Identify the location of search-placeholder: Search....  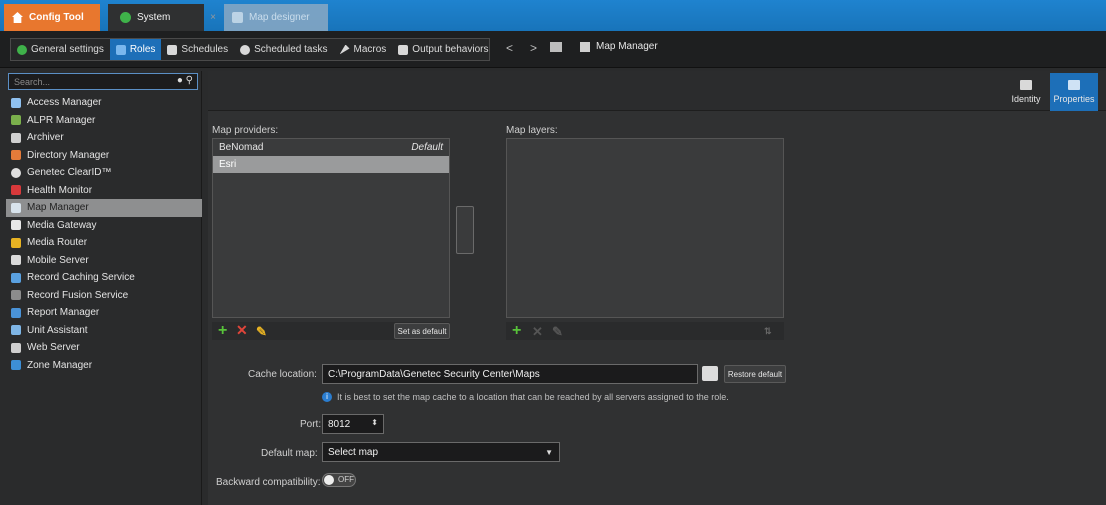
(32, 81).